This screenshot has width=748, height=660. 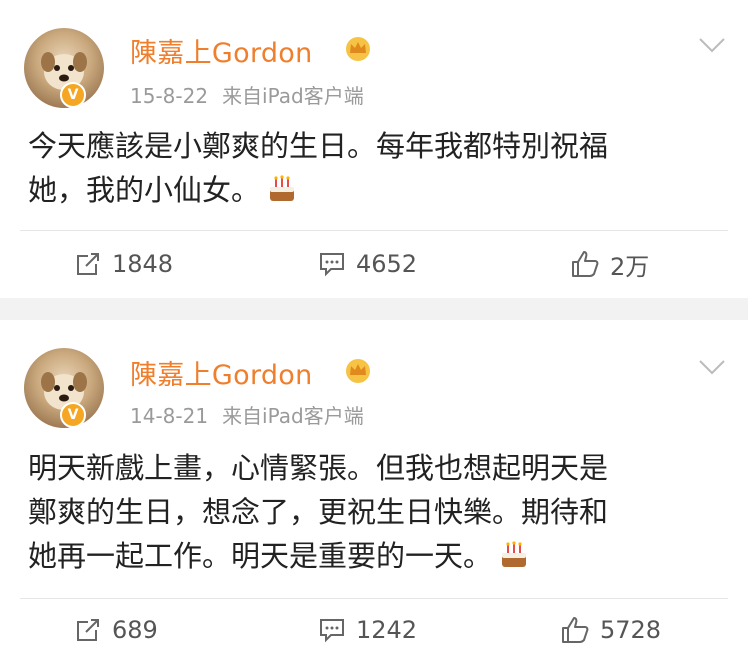 I want to click on post-date: 14-8-21, so click(x=169, y=416).